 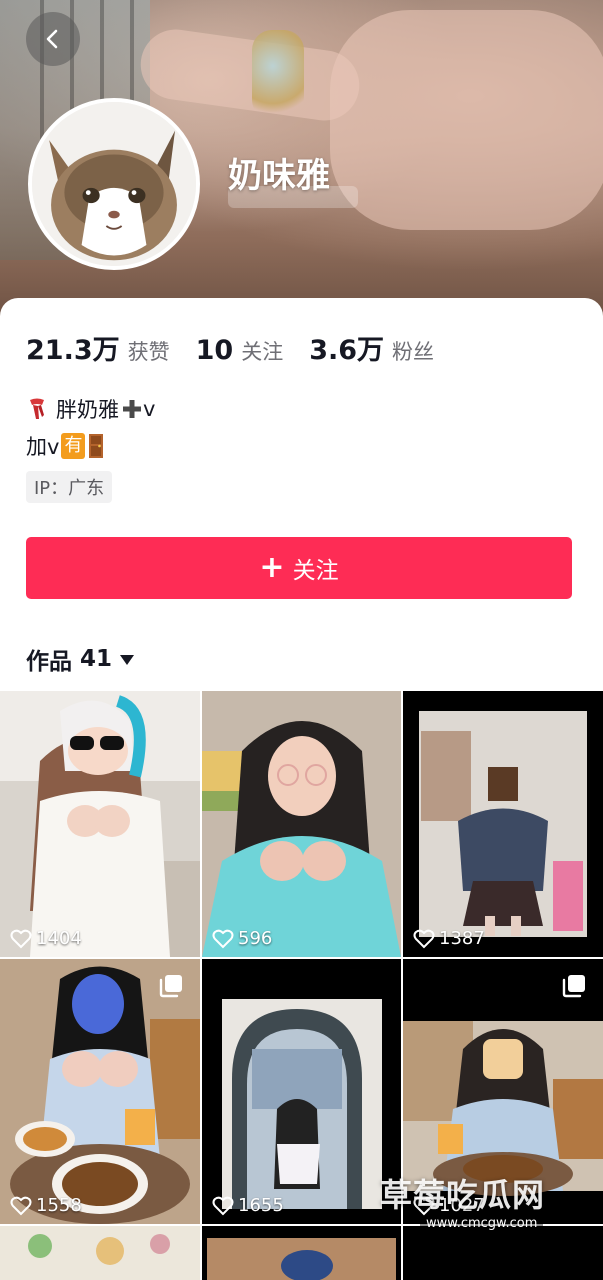 I want to click on like-count-value: 596, so click(x=255, y=938).